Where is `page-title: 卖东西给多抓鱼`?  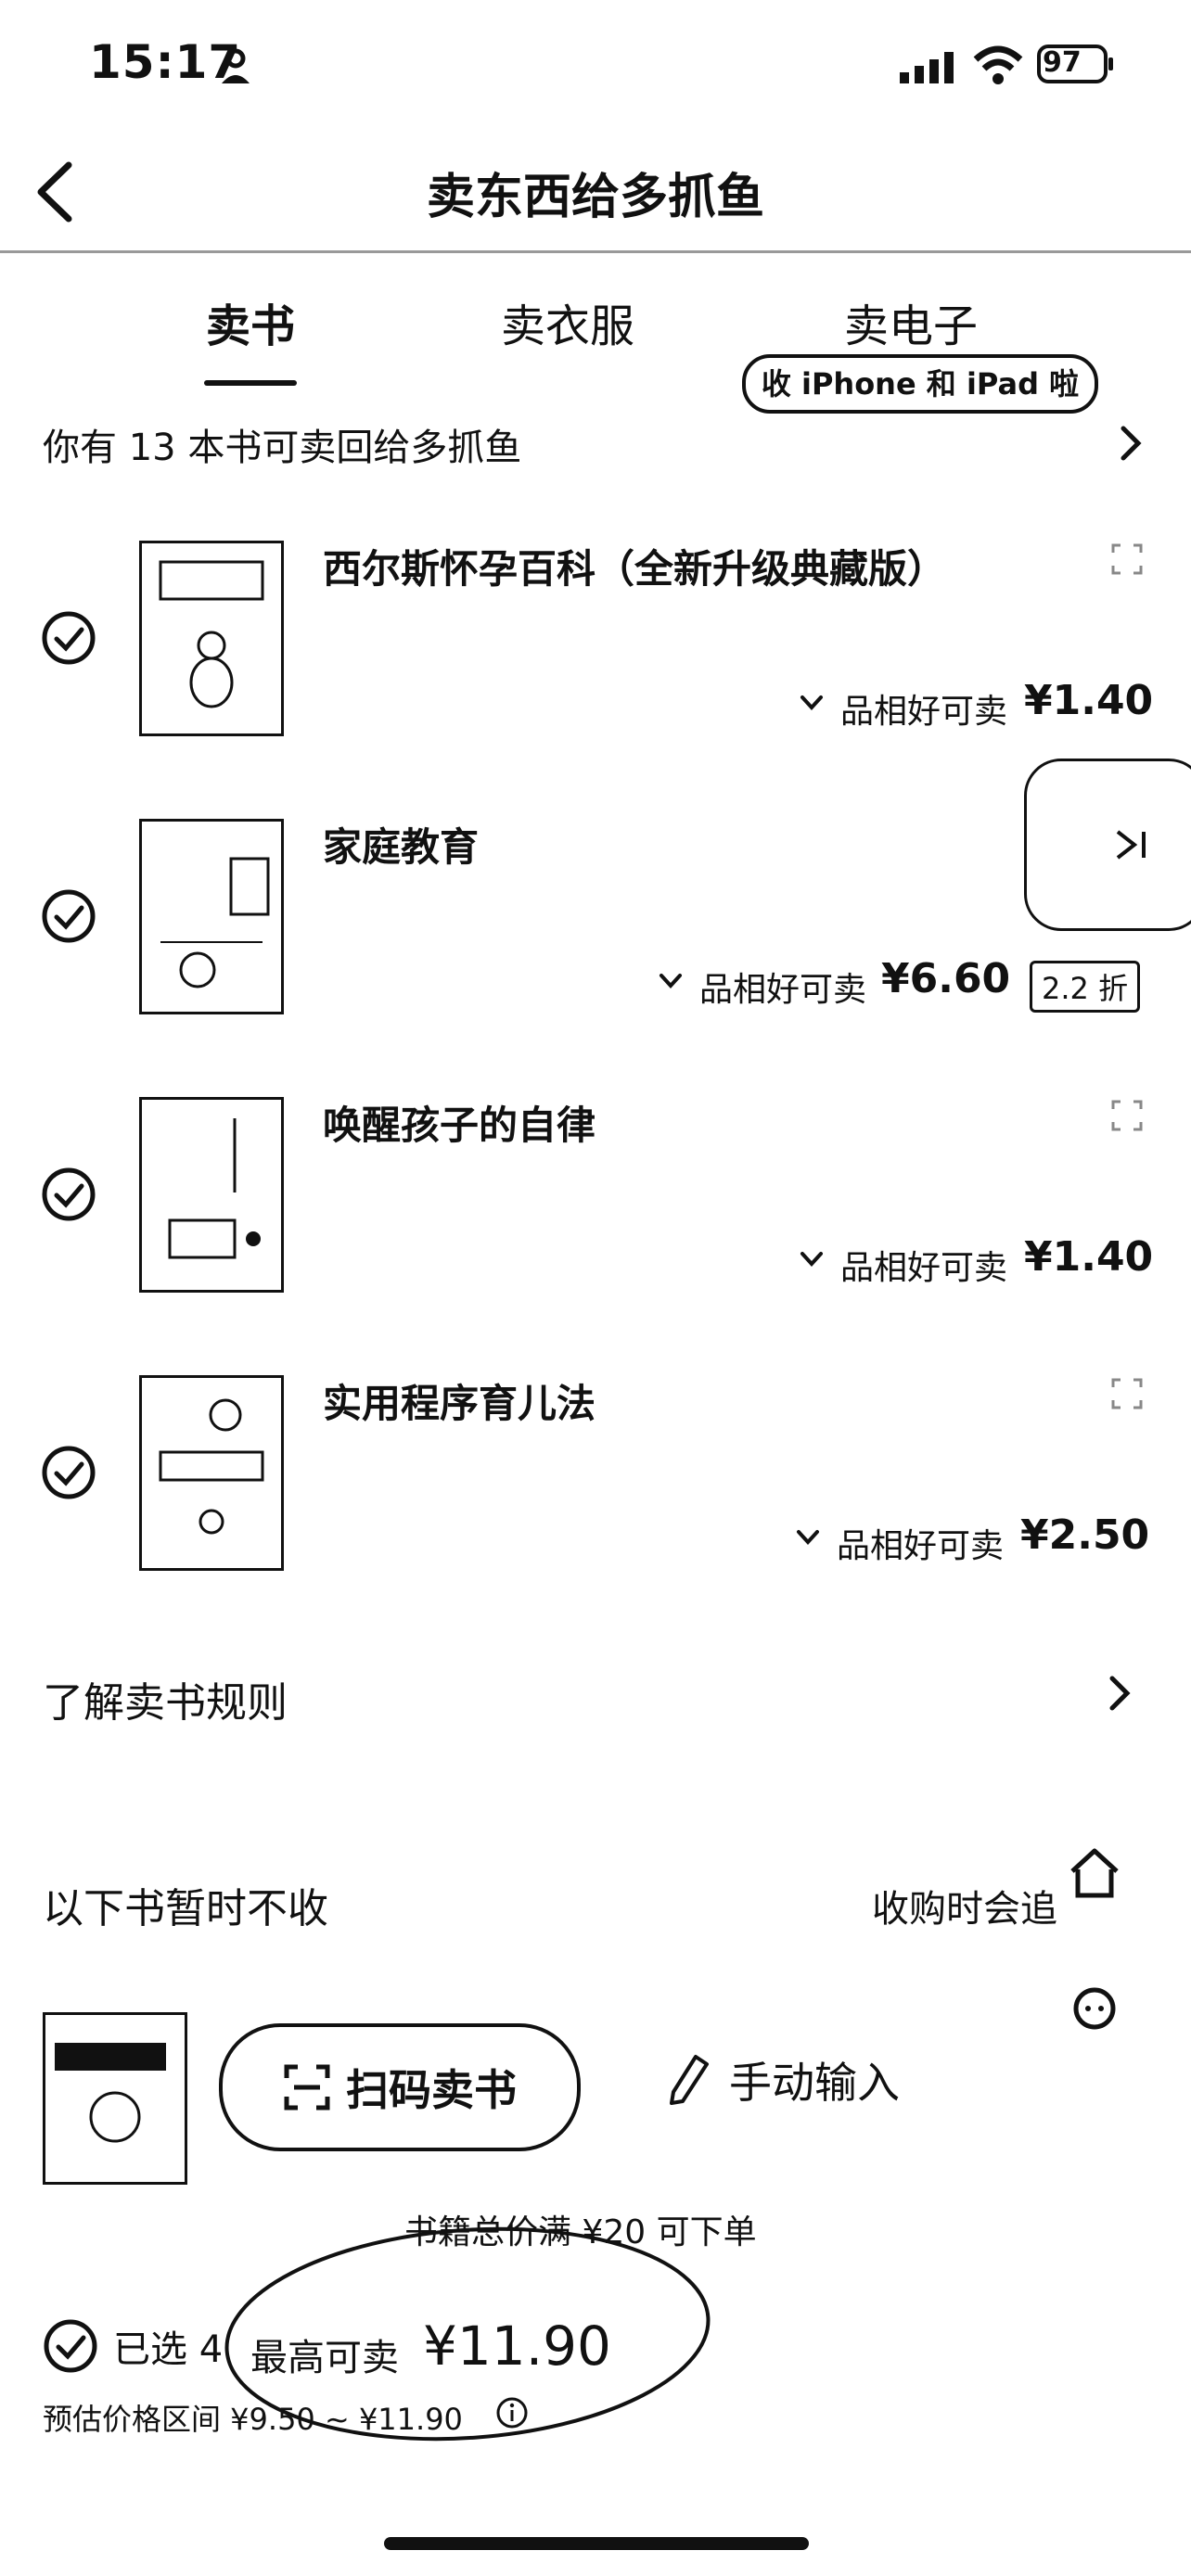
page-title: 卖东西给多抓鱼 is located at coordinates (595, 197).